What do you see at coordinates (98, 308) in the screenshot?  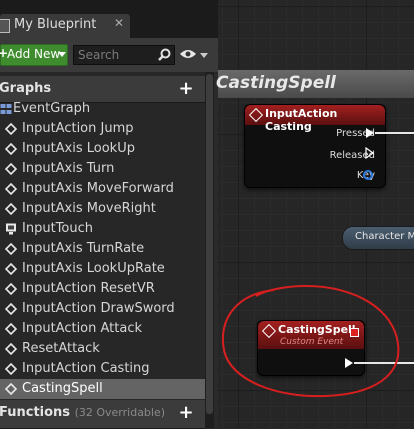 I see `graph-item-label: InputAction DrawSword` at bounding box center [98, 308].